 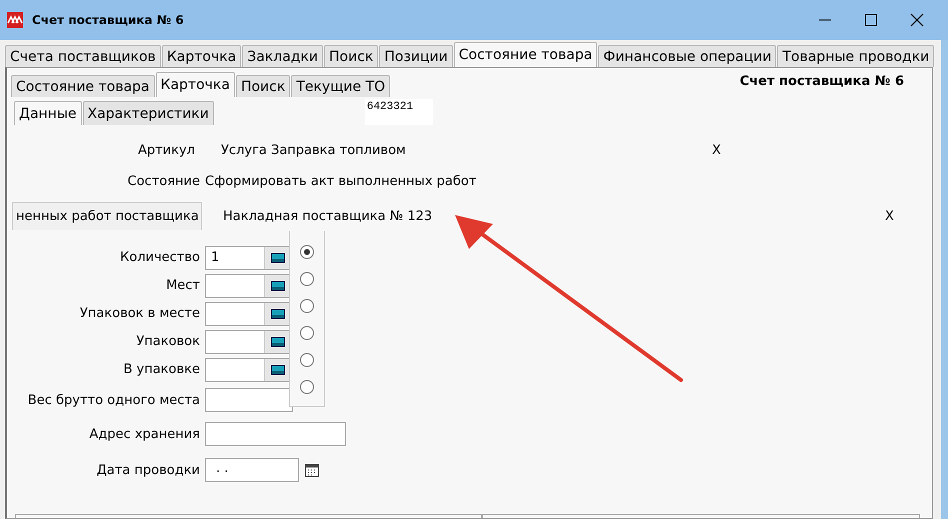 What do you see at coordinates (161, 369) in the screenshot?
I see `field-label: В упаковке` at bounding box center [161, 369].